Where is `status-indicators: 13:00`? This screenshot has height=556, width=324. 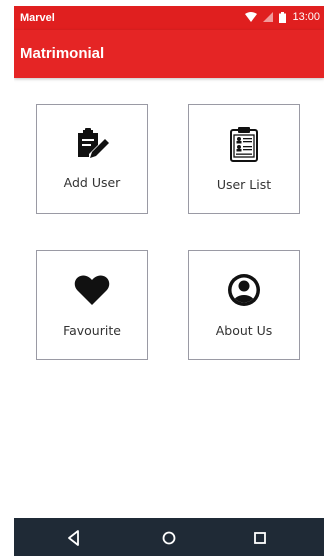
status-indicators: 13:00 is located at coordinates (282, 17).